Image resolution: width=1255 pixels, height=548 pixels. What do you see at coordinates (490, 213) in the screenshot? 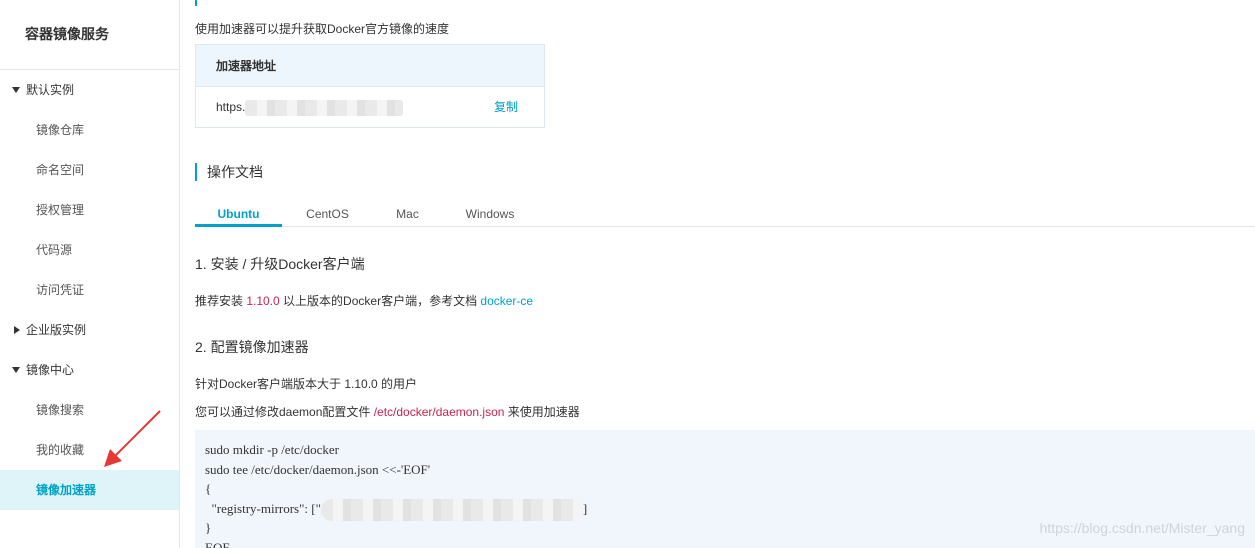
I see `tab-windows: Windows` at bounding box center [490, 213].